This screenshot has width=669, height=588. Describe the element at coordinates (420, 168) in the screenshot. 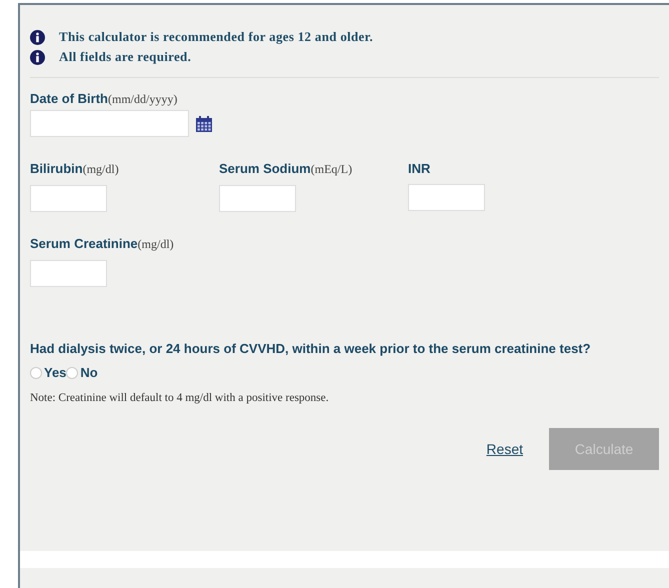

I see `field-label: INR` at that location.